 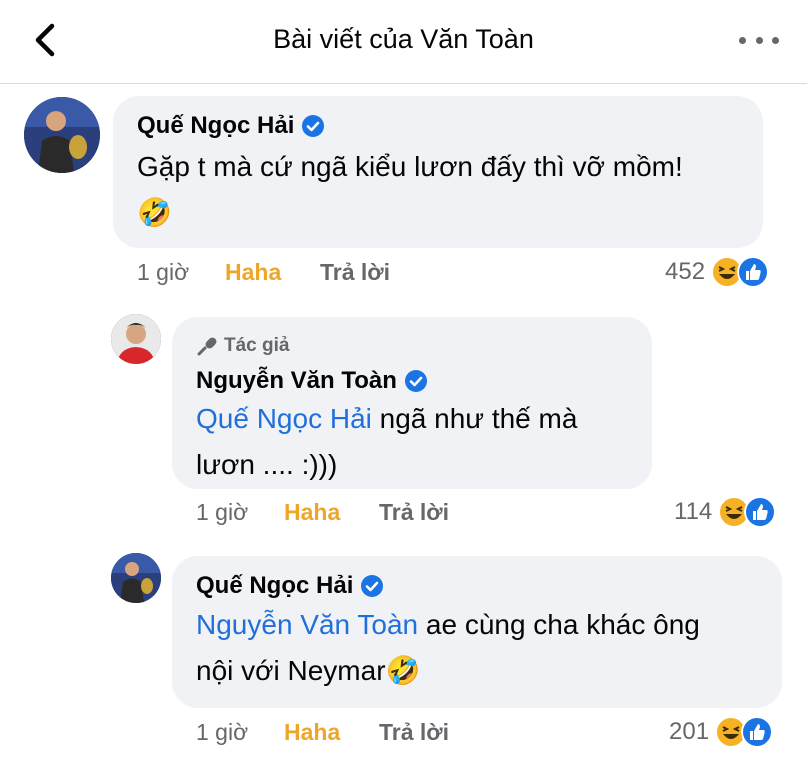 What do you see at coordinates (207, 346) in the screenshot?
I see `microphone-icon` at bounding box center [207, 346].